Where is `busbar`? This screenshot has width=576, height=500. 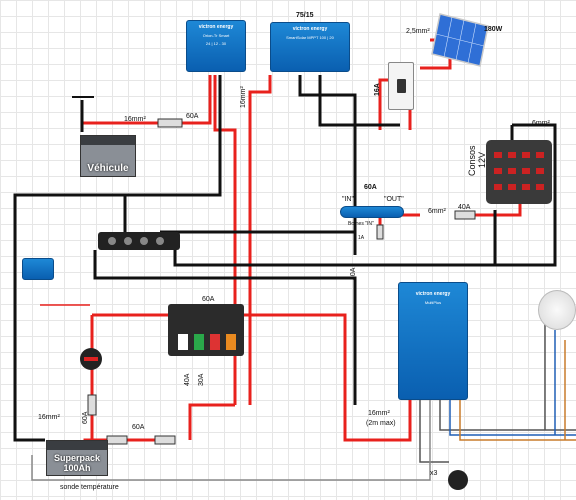
busbar is located at coordinates (139, 241).